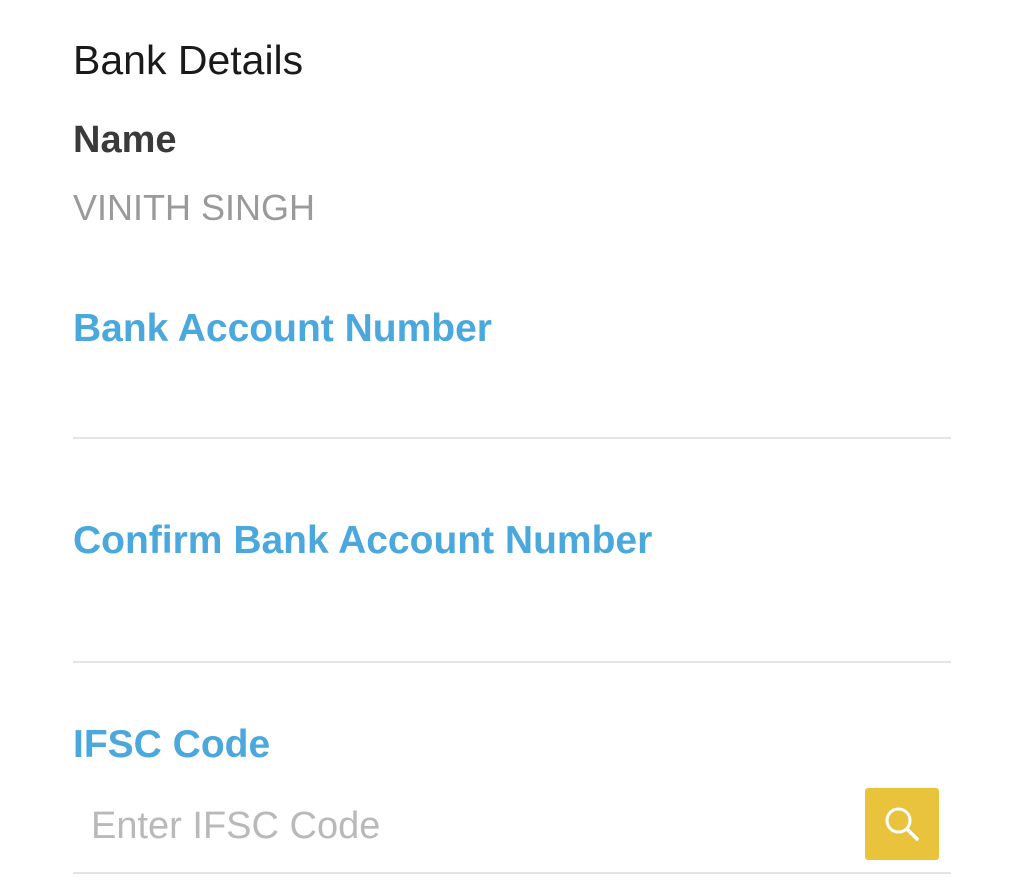 This screenshot has height=882, width=1024. I want to click on confirm-account-number-label: Confirm Bank Account Number, so click(363, 540).